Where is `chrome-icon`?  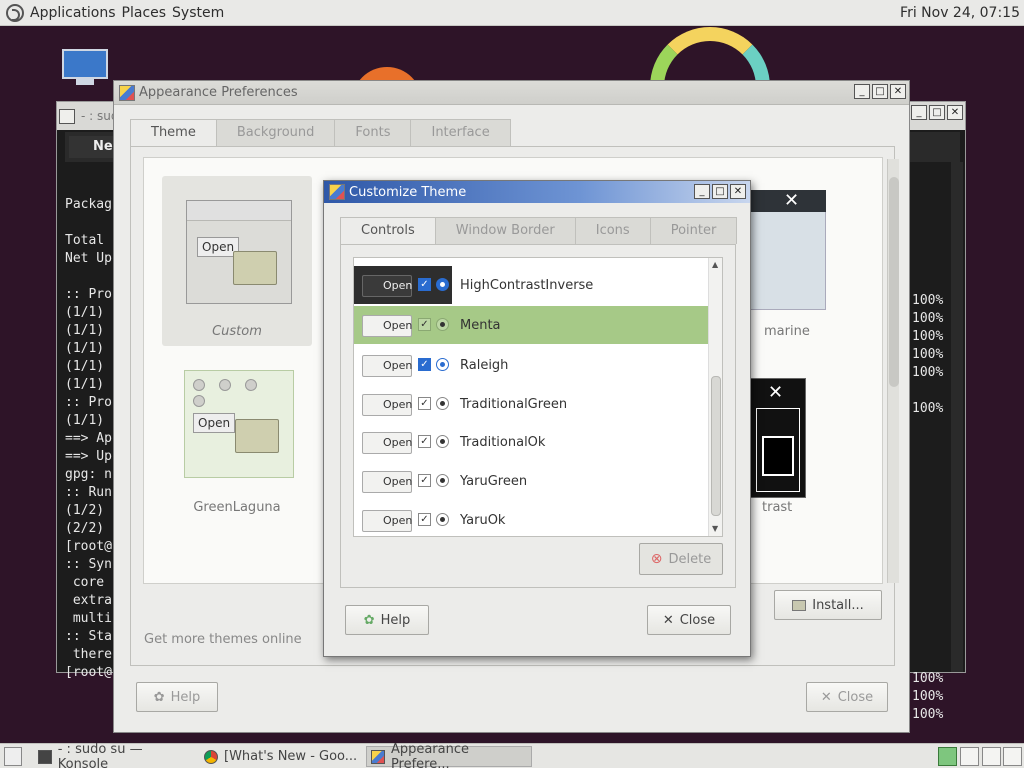
chrome-icon is located at coordinates (211, 756).